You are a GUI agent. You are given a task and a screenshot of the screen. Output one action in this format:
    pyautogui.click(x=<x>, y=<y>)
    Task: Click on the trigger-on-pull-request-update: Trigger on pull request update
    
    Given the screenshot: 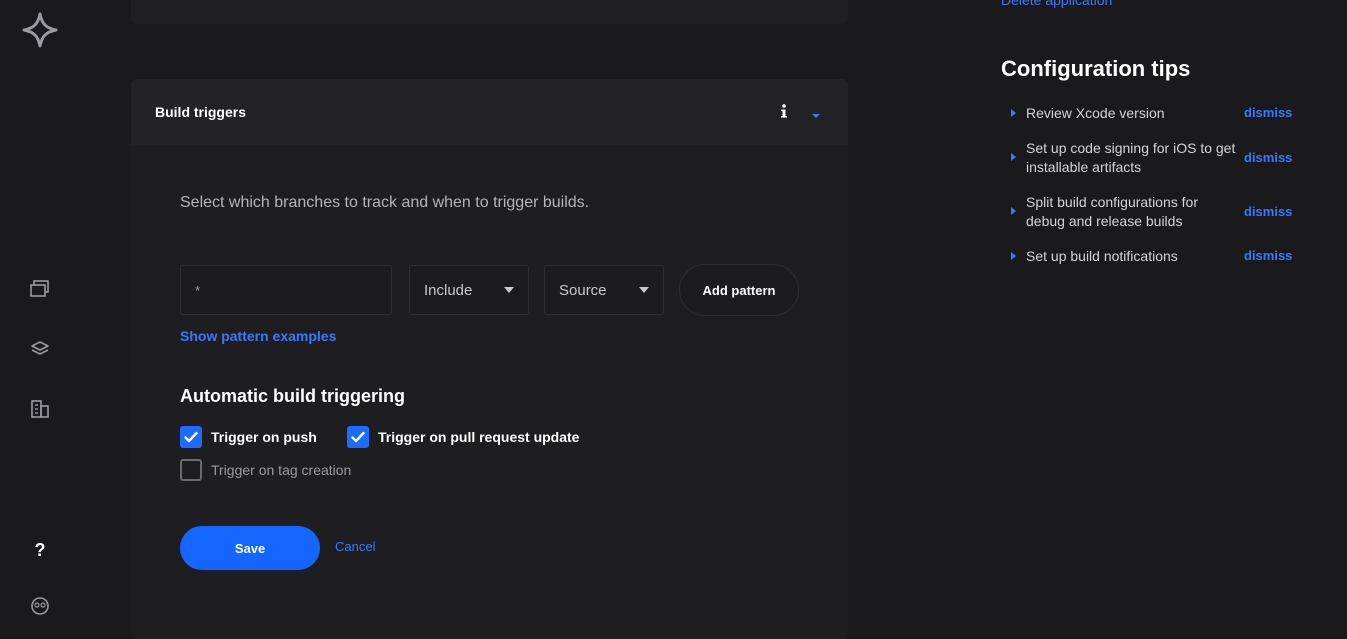 What is the action you would take?
    pyautogui.click(x=463, y=437)
    